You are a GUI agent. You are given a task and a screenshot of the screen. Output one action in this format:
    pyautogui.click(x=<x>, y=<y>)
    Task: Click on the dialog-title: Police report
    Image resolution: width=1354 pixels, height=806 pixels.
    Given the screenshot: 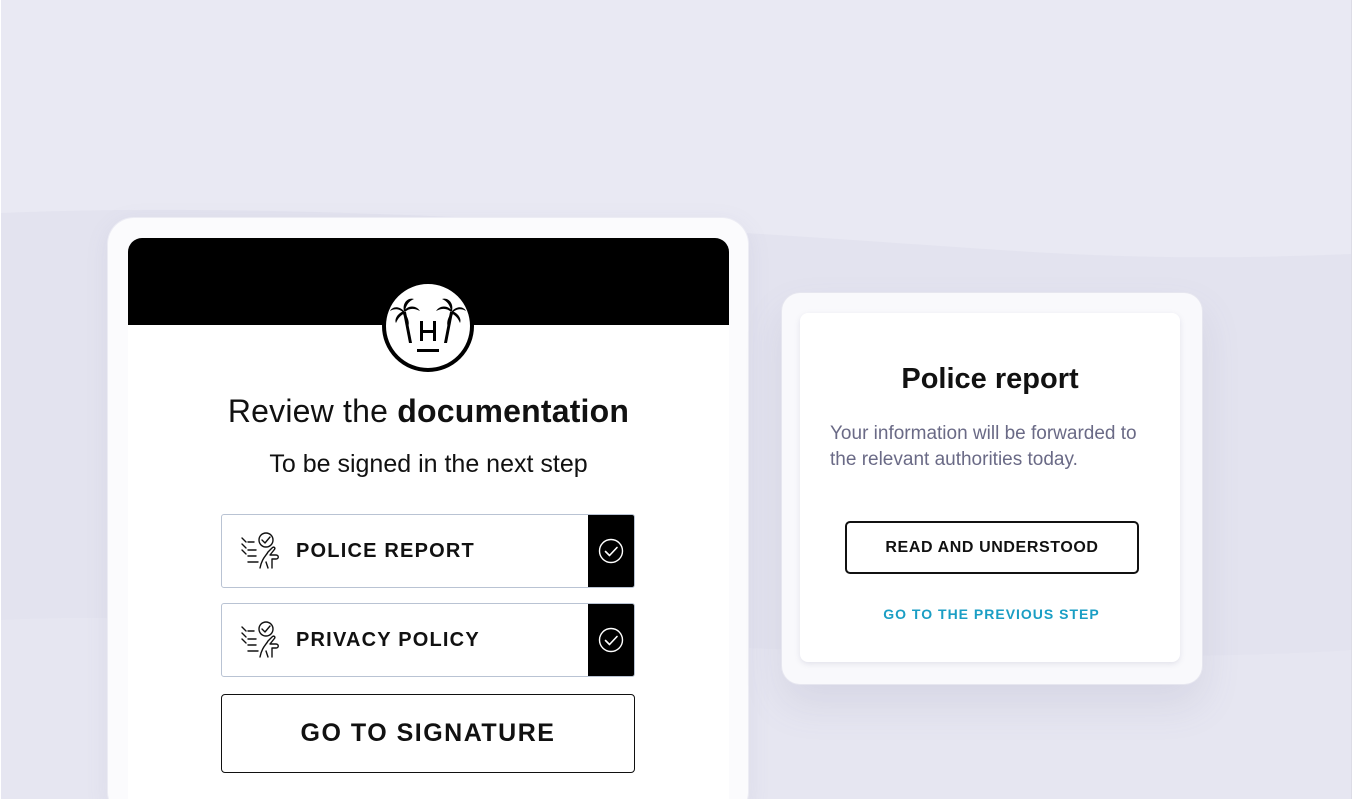 What is the action you would take?
    pyautogui.click(x=990, y=379)
    